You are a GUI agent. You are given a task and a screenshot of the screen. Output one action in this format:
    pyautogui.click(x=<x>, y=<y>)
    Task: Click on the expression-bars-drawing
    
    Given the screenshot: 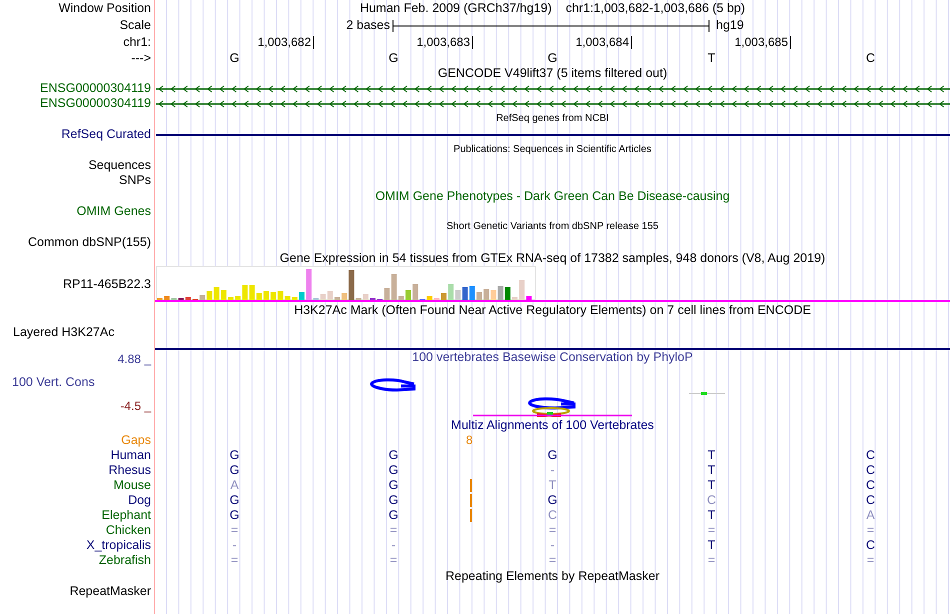 What is the action you would take?
    pyautogui.click(x=346, y=283)
    